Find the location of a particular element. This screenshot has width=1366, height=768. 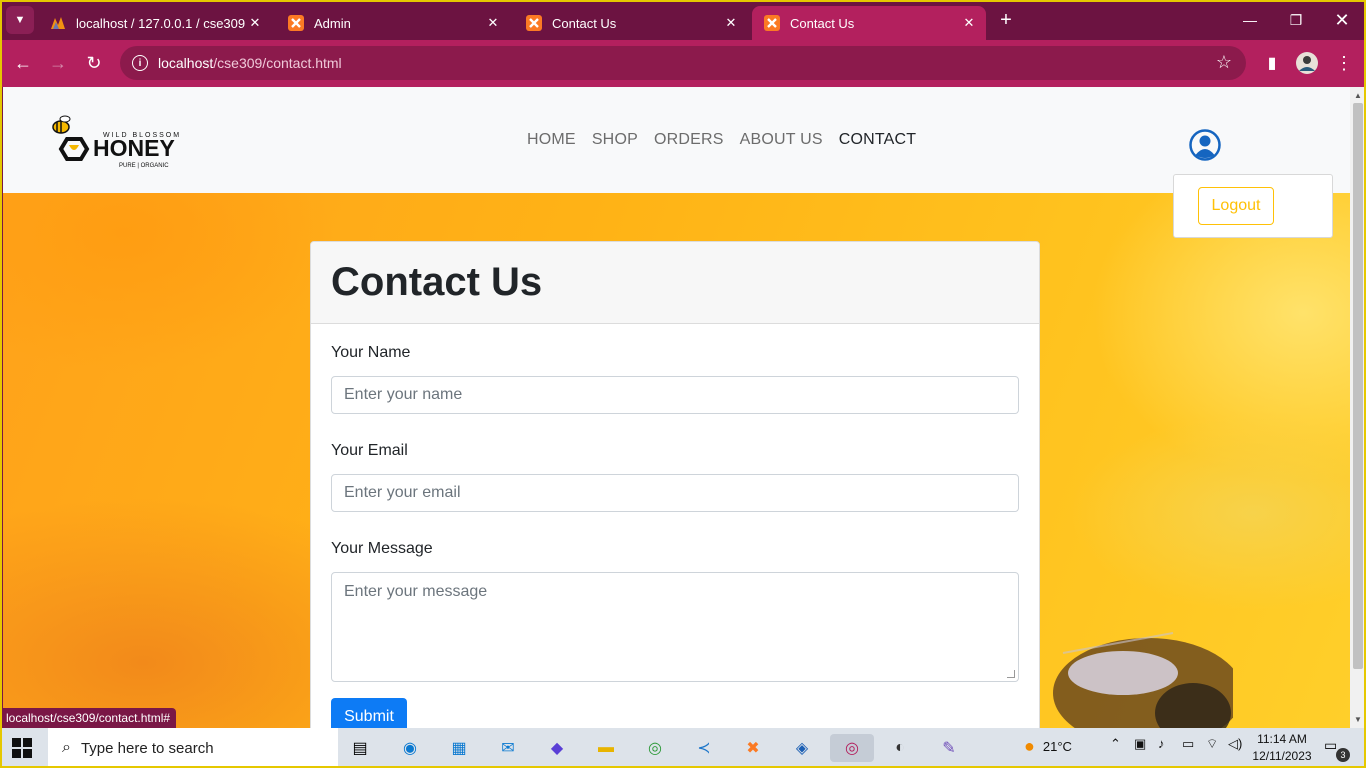

clipchamp-icon: ◆ is located at coordinates (557, 748).